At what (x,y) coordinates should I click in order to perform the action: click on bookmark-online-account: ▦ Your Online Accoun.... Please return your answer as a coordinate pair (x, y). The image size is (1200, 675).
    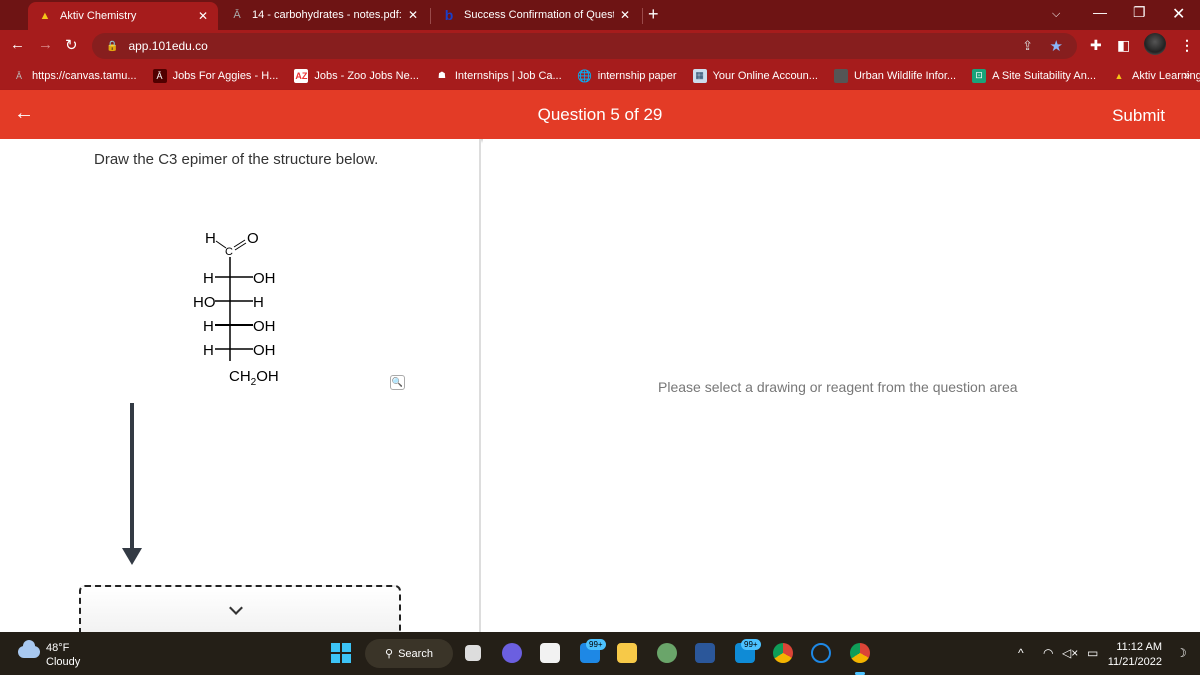
    Looking at the image, I should click on (755, 75).